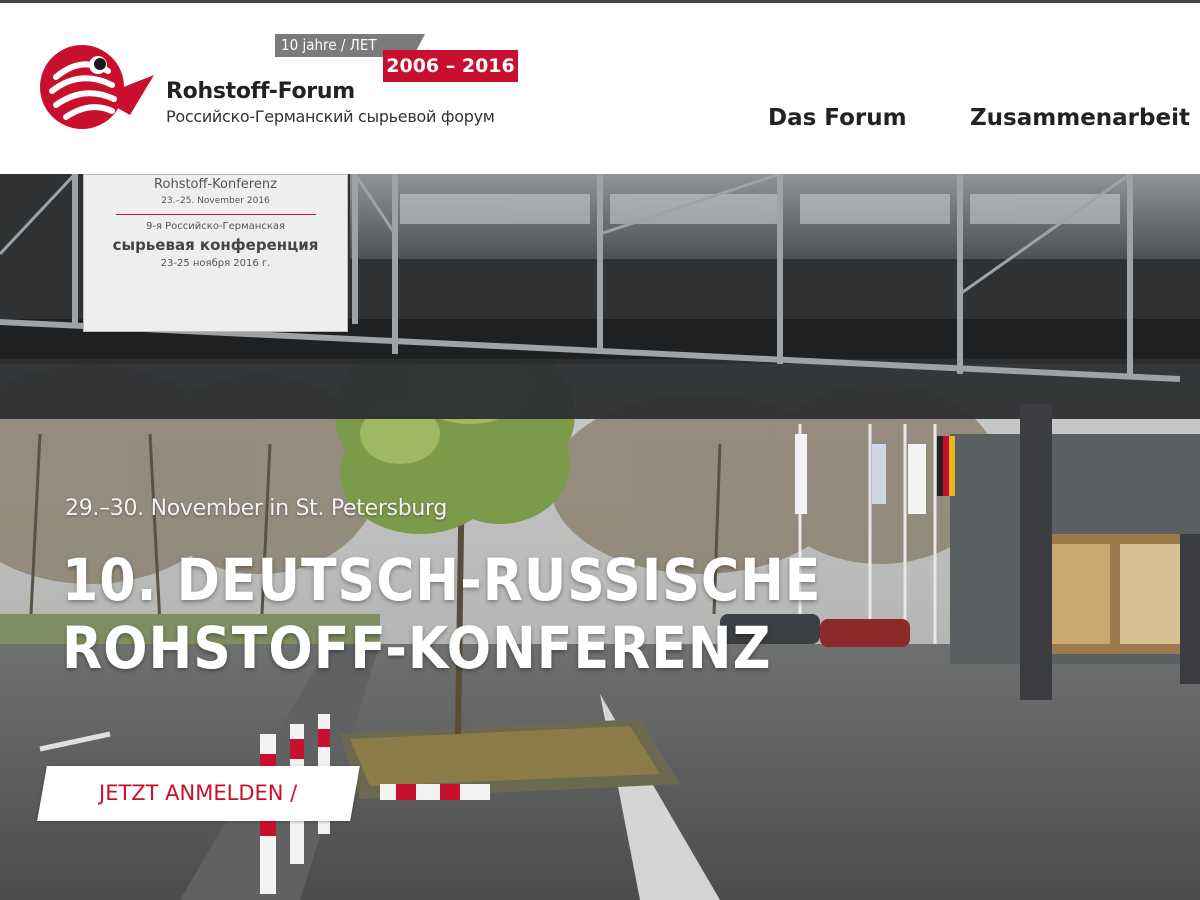  Describe the element at coordinates (256, 508) in the screenshot. I see `hero-event-date: 29.–30. November in St. Petersburg` at that location.